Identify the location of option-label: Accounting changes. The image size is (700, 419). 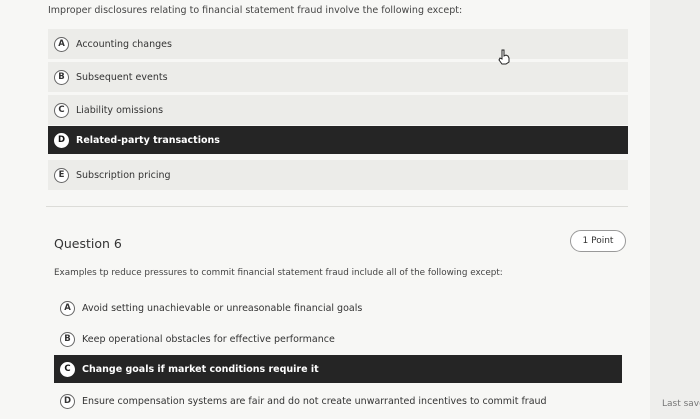
(124, 44).